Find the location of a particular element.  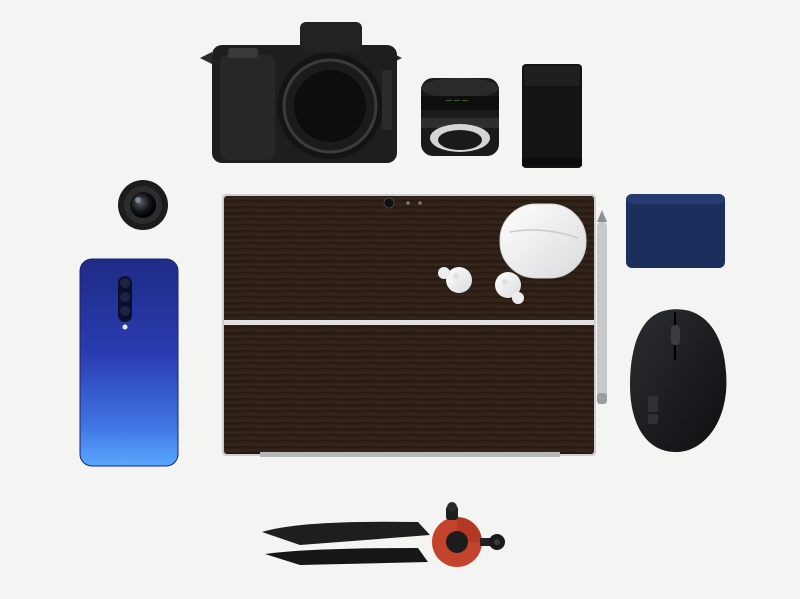

stylus-pen is located at coordinates (602, 307).